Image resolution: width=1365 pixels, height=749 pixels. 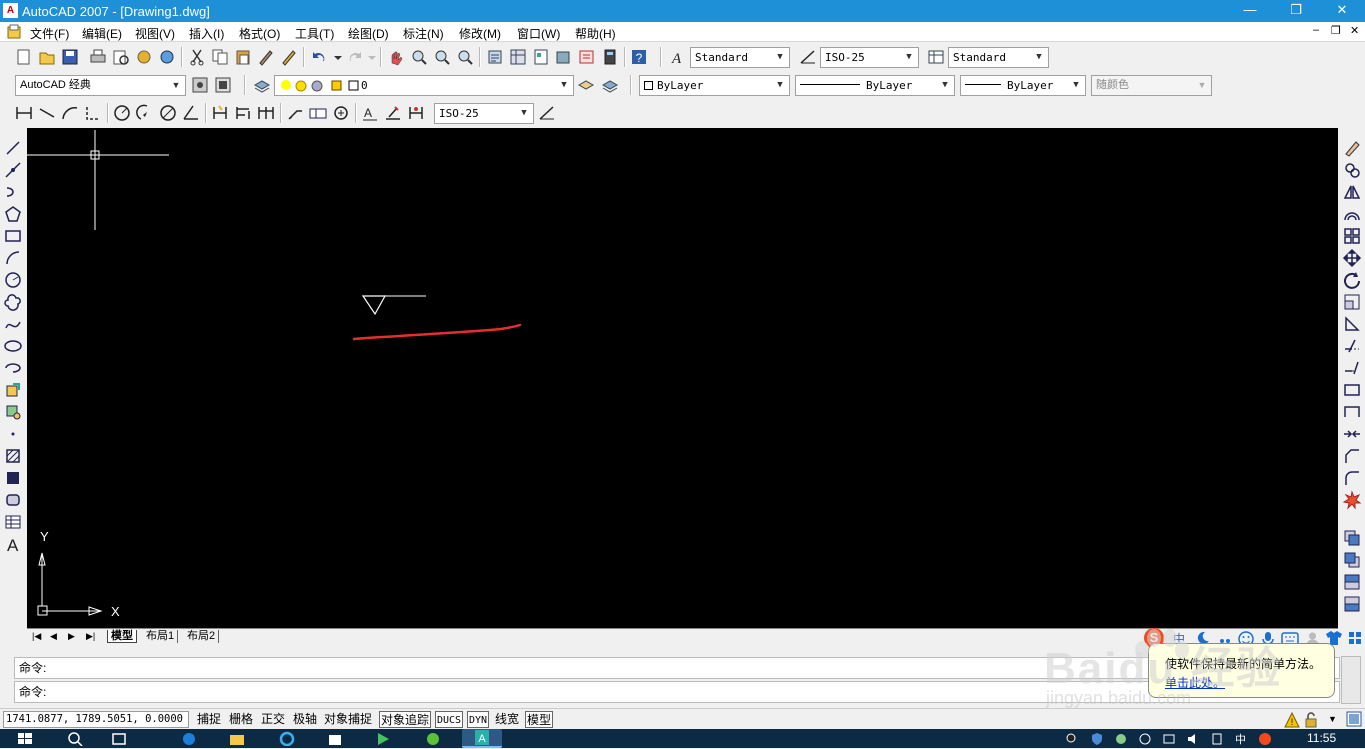 What do you see at coordinates (449, 719) in the screenshot?
I see `ducs-toggle: DUCS` at bounding box center [449, 719].